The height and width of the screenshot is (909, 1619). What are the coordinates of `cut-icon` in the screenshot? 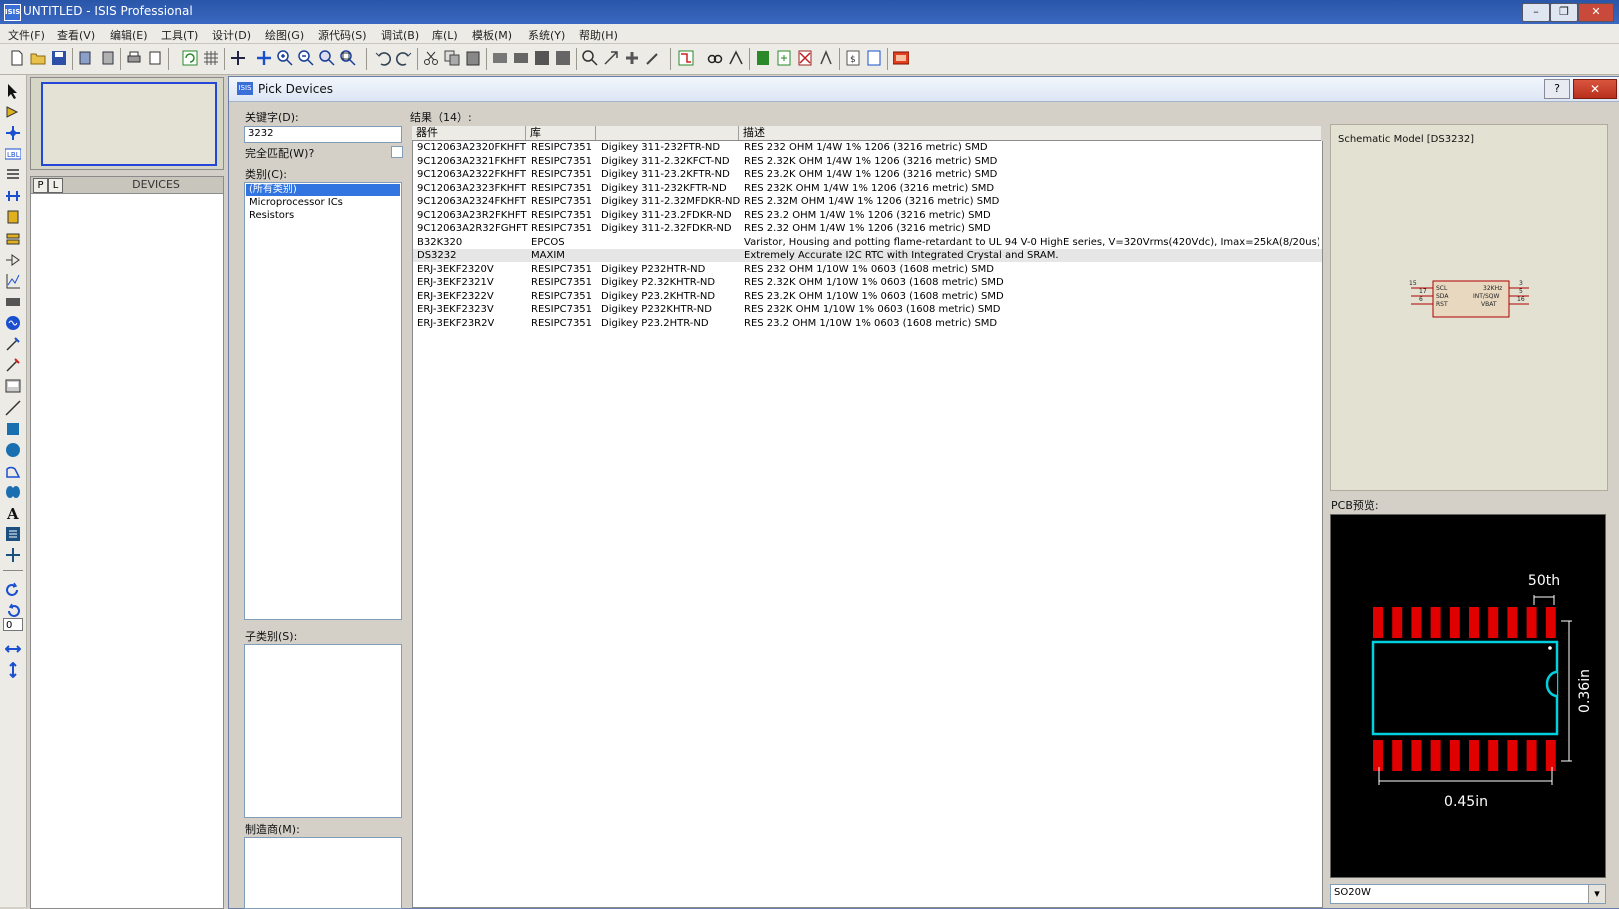 It's located at (431, 58).